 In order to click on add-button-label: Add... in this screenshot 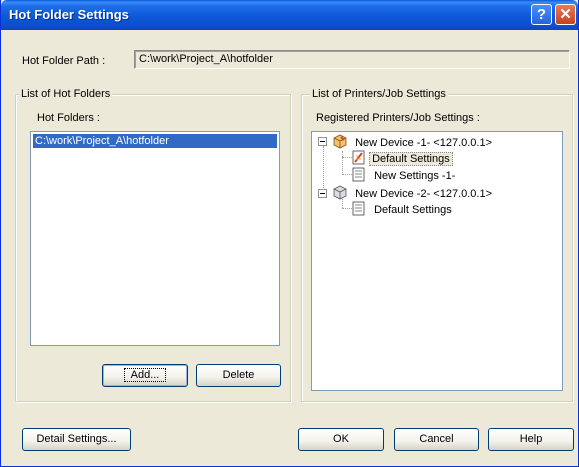, I will do `click(145, 375)`.